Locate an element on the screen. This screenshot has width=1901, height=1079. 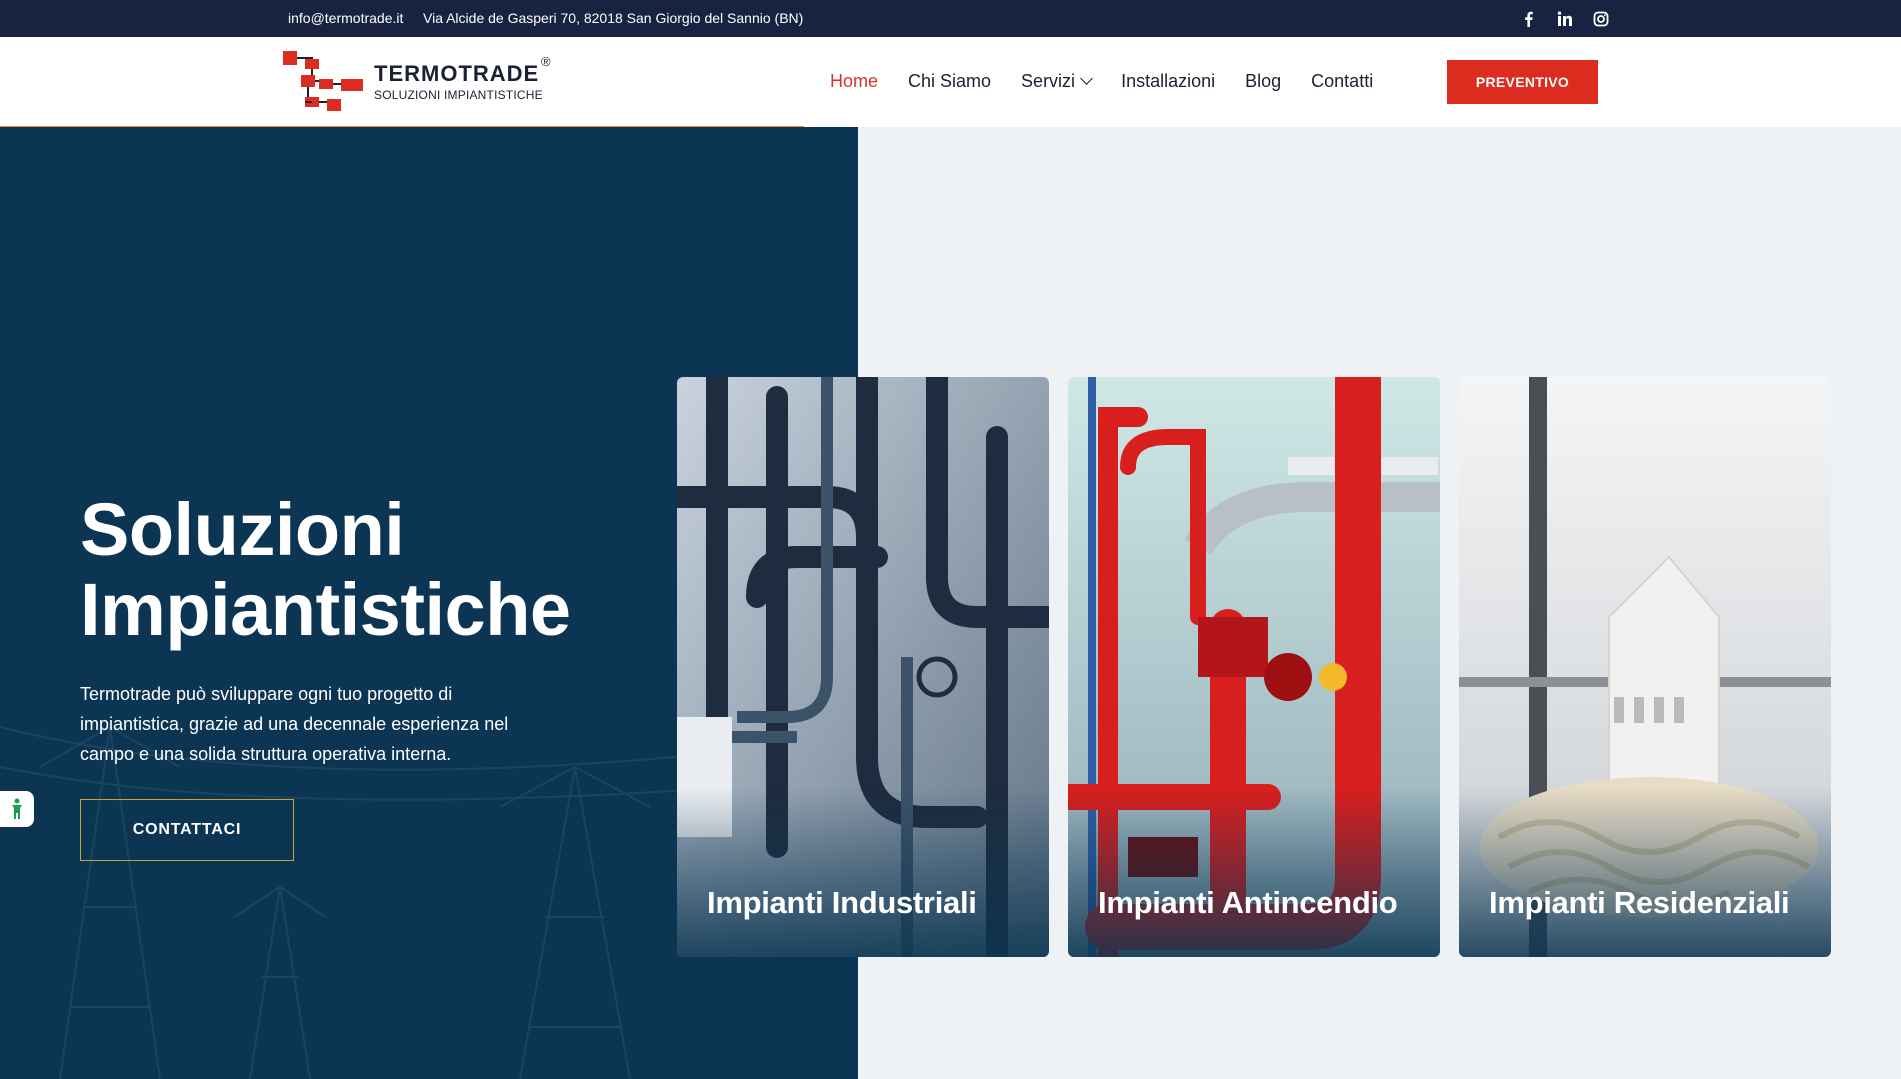
hero-title-line2: Impiantistiche is located at coordinates (325, 609).